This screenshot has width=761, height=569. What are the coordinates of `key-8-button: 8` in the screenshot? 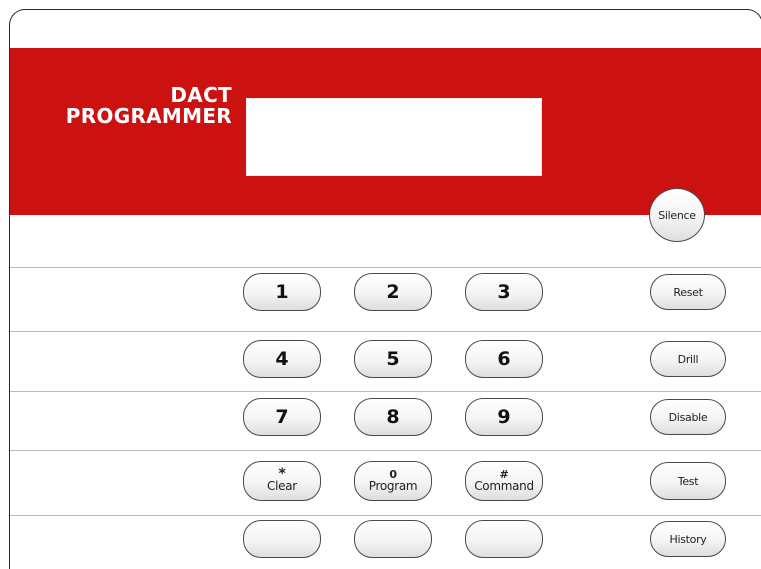 It's located at (393, 417).